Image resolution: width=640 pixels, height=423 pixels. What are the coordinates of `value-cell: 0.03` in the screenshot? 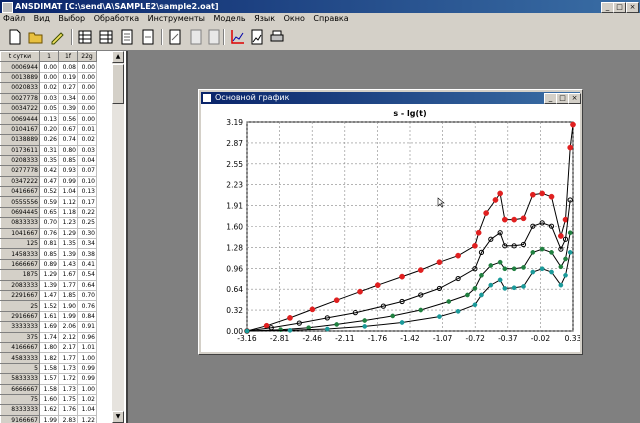 It's located at (87, 150).